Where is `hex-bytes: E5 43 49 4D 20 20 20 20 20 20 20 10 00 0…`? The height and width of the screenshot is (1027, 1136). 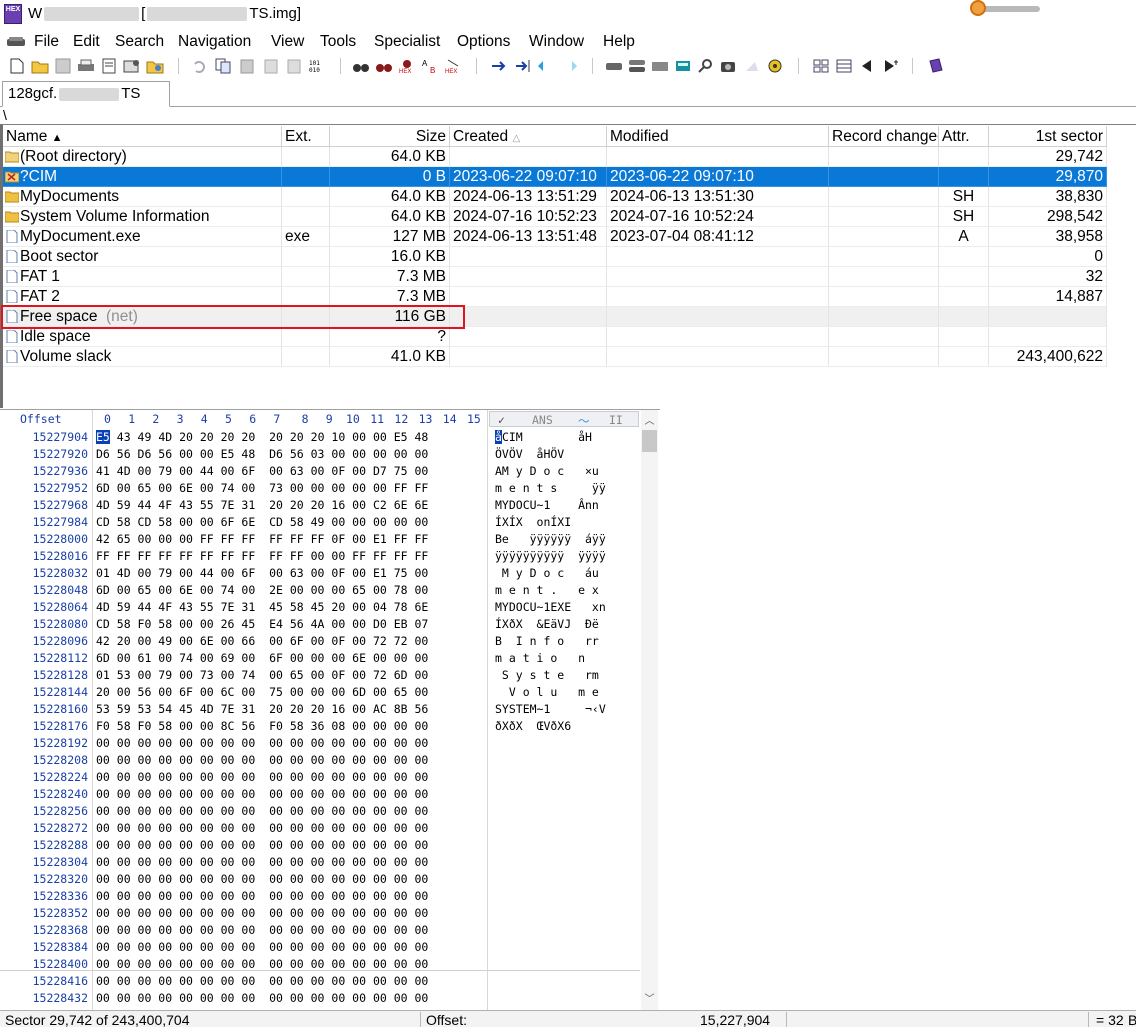 hex-bytes: E5 43 49 4D 20 20 20 20 20 20 20 10 00 0… is located at coordinates (262, 437).